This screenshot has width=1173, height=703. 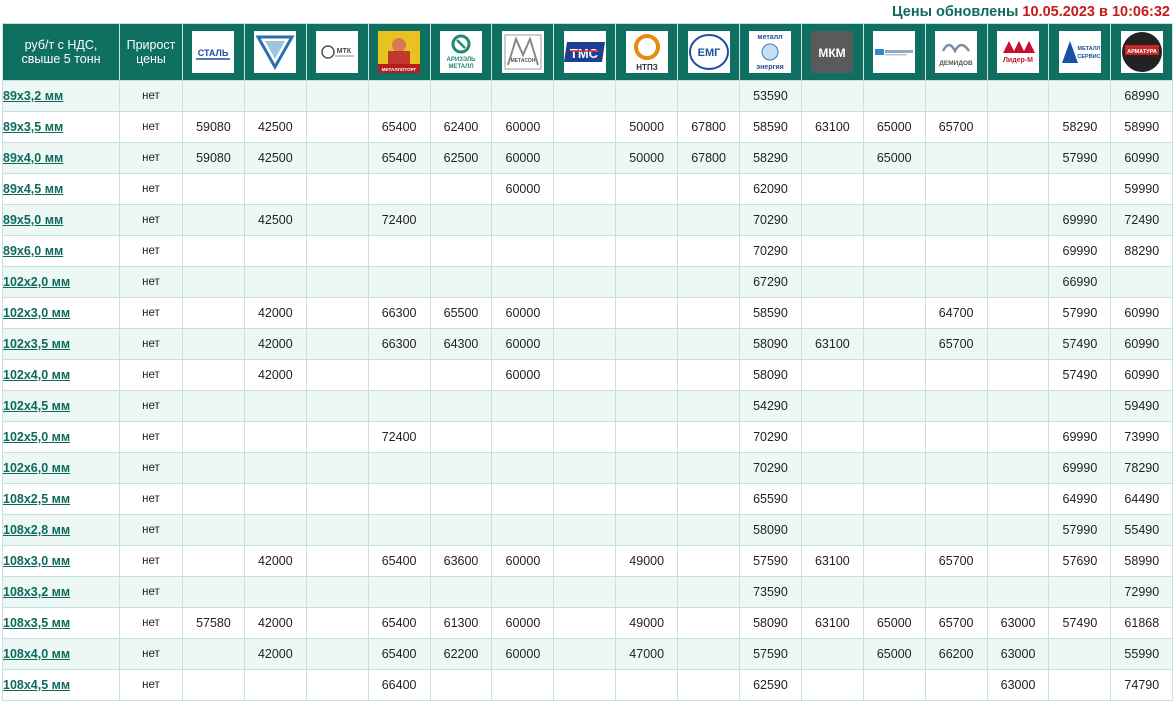 I want to click on size-link: 102х4,5 мм, so click(x=36, y=406).